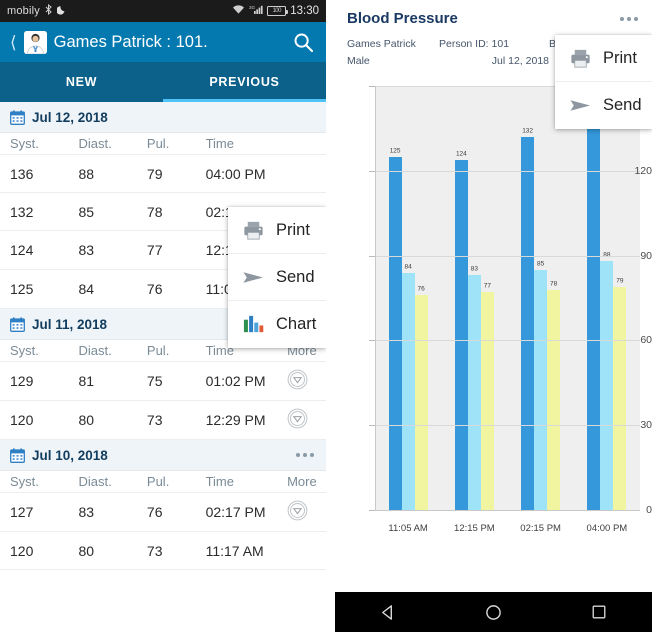 This screenshot has height=632, width=652. I want to click on chart-title: Blood Pressure, so click(402, 18).